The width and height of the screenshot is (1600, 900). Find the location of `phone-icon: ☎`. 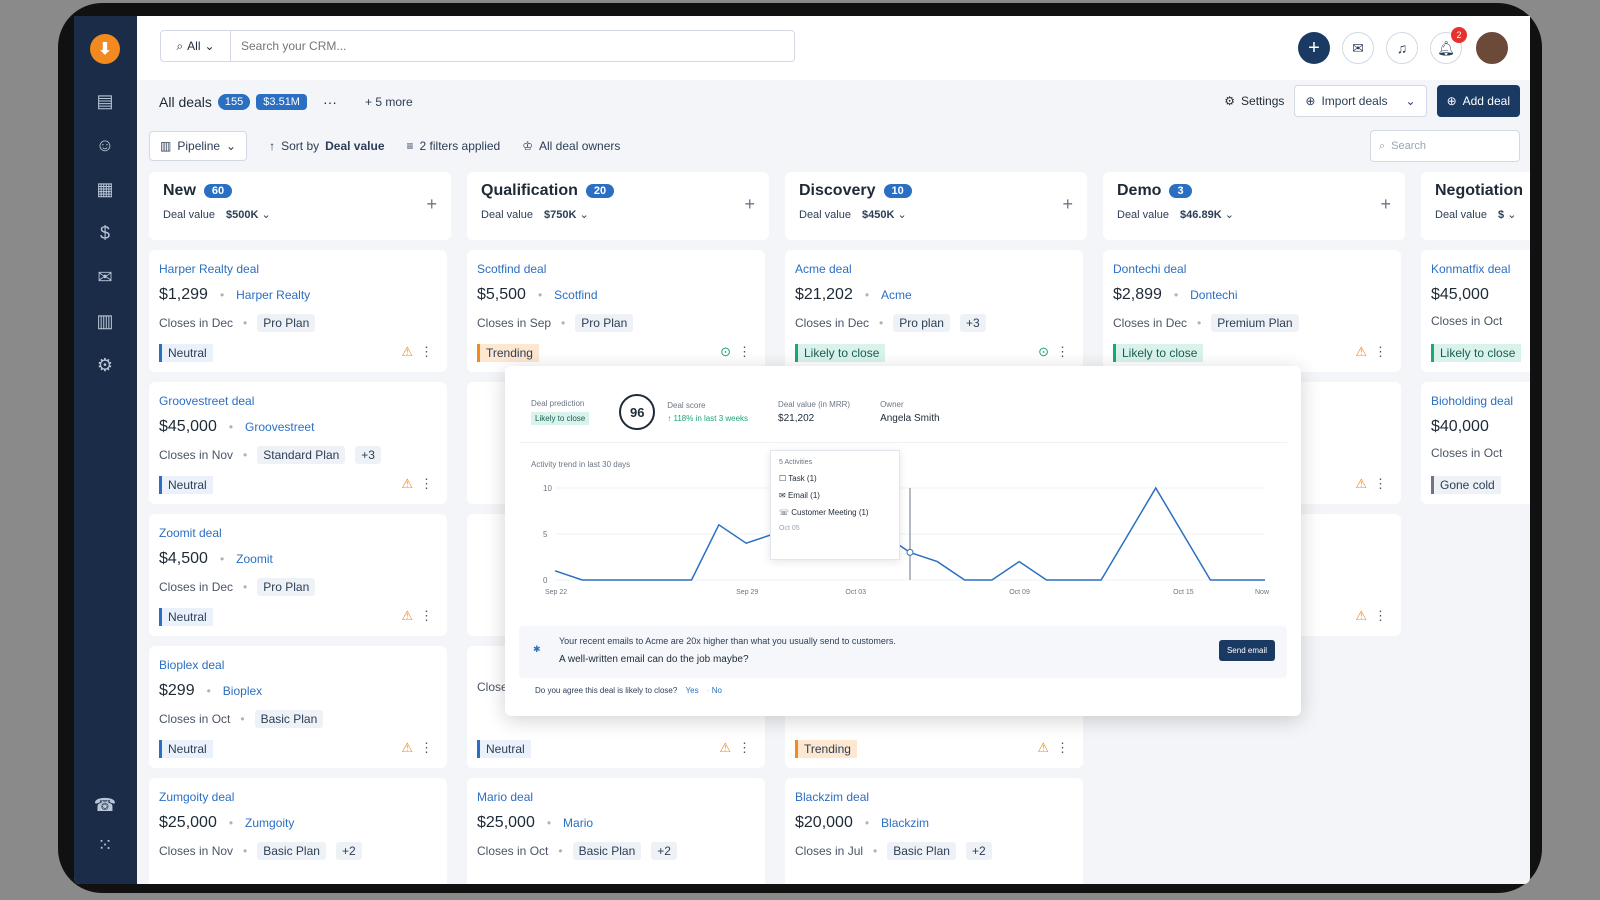

phone-icon: ☎ is located at coordinates (105, 805).